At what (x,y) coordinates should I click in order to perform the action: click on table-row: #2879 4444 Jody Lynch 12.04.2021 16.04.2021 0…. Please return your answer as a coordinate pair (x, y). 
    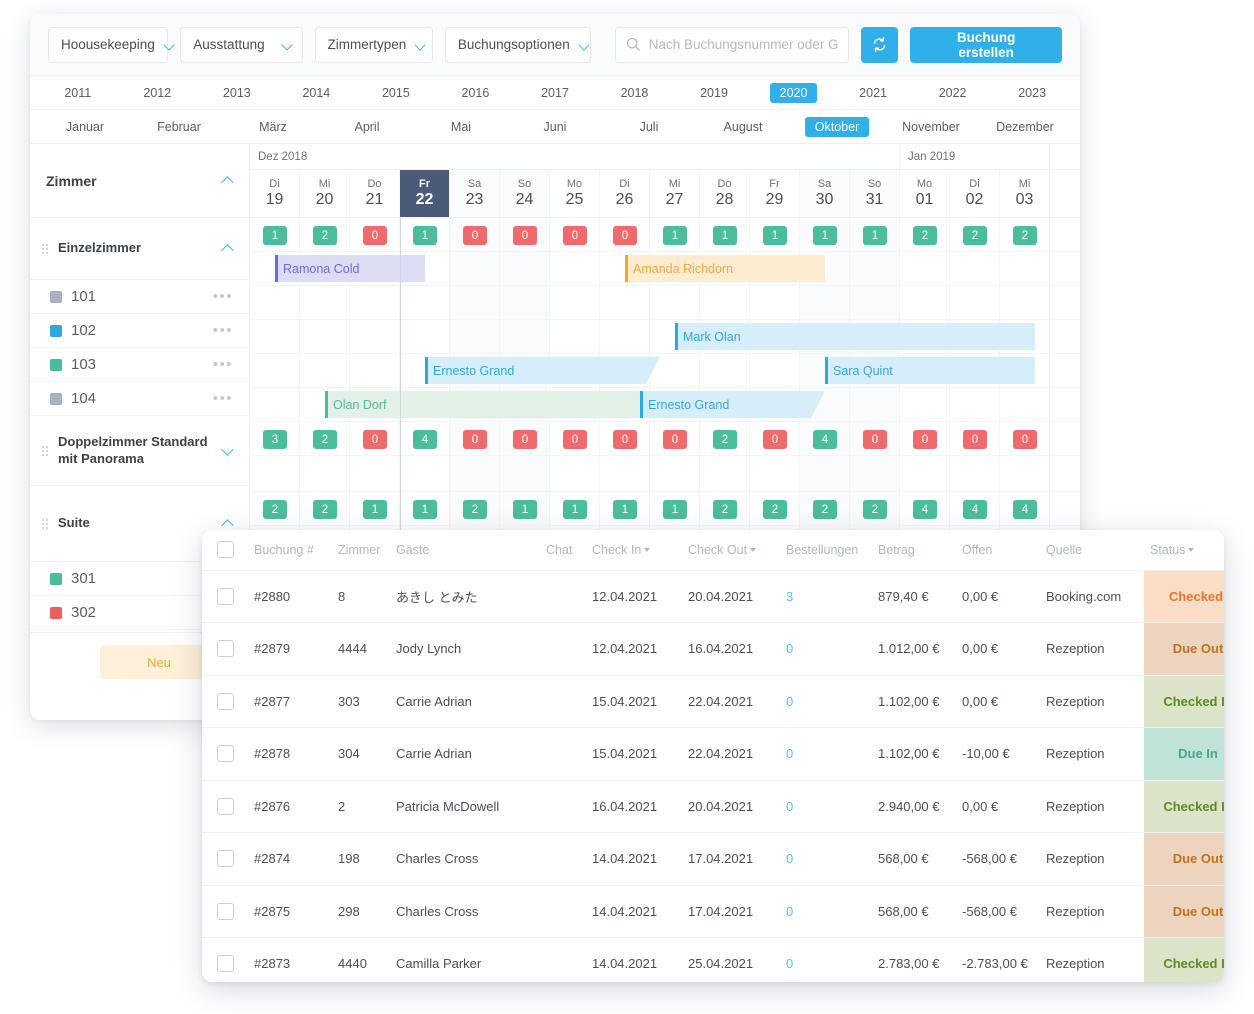
    Looking at the image, I should click on (713, 649).